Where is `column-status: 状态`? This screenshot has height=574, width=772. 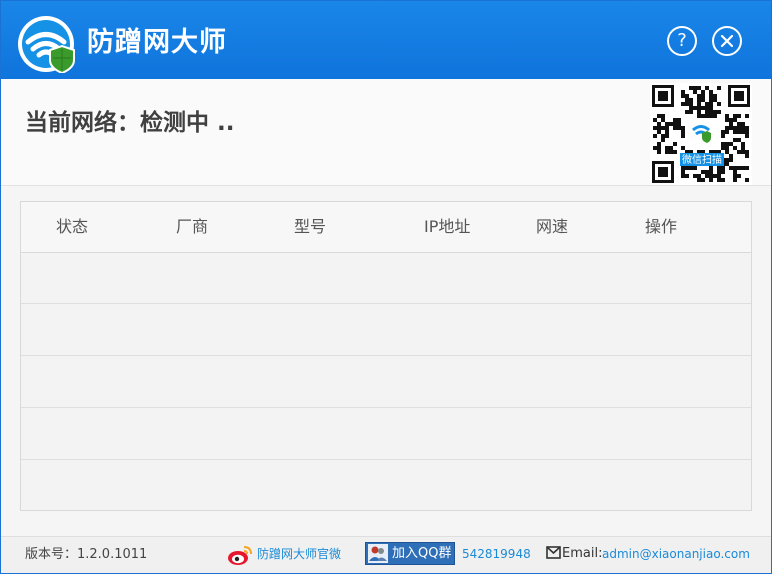 column-status: 状态 is located at coordinates (72, 226).